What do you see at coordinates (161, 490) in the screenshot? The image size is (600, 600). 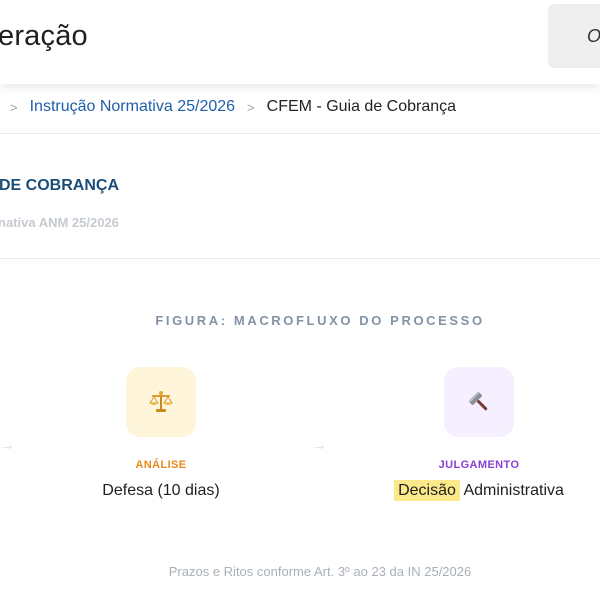 I see `step-description: Defesa (10 dias)` at bounding box center [161, 490].